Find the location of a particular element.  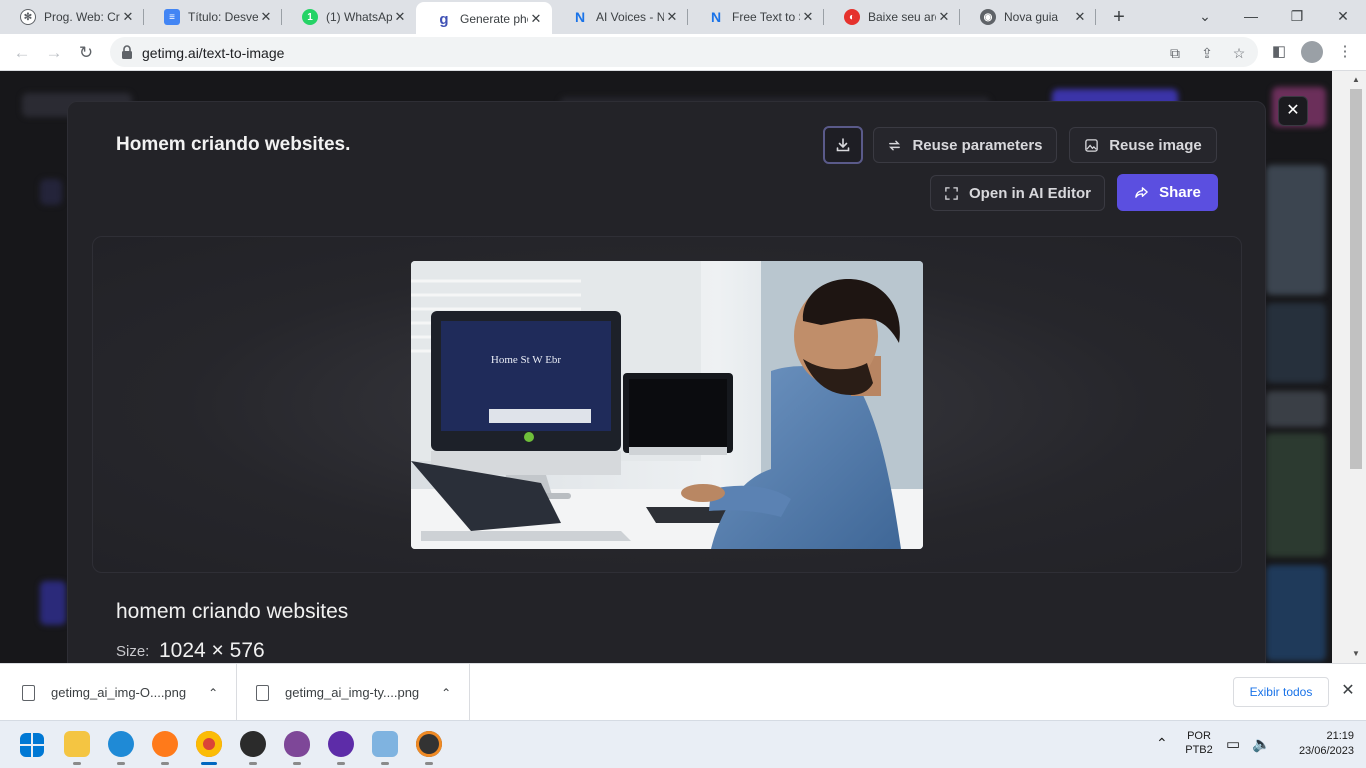

scroll-down-icon: ▼ is located at coordinates (1356, 653).